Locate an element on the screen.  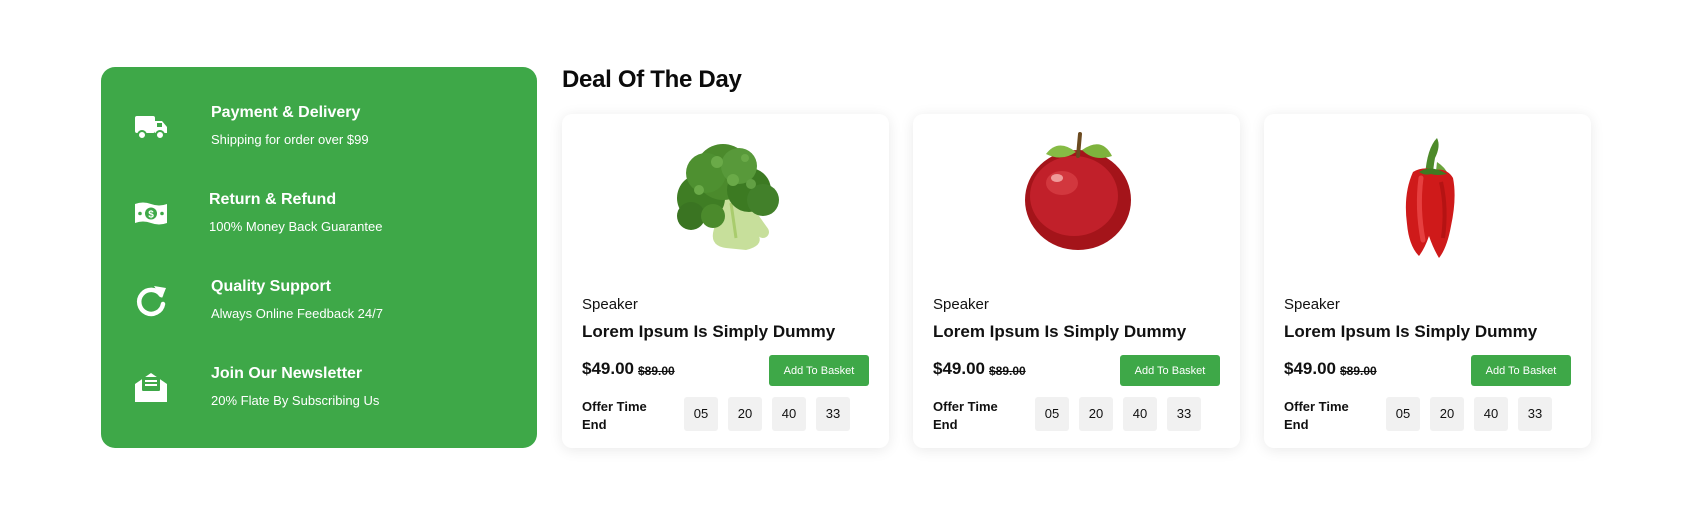
apple-image is located at coordinates (1077, 191).